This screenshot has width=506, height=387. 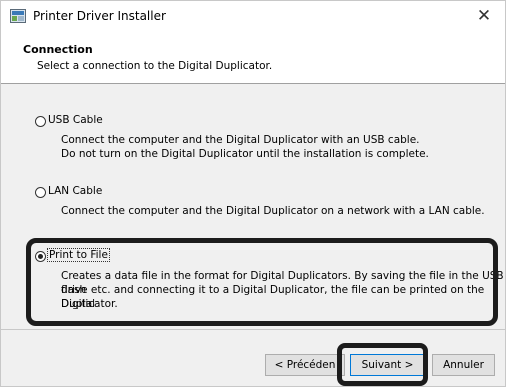 I want to click on usb-cable-label: USB Cable, so click(x=75, y=120).